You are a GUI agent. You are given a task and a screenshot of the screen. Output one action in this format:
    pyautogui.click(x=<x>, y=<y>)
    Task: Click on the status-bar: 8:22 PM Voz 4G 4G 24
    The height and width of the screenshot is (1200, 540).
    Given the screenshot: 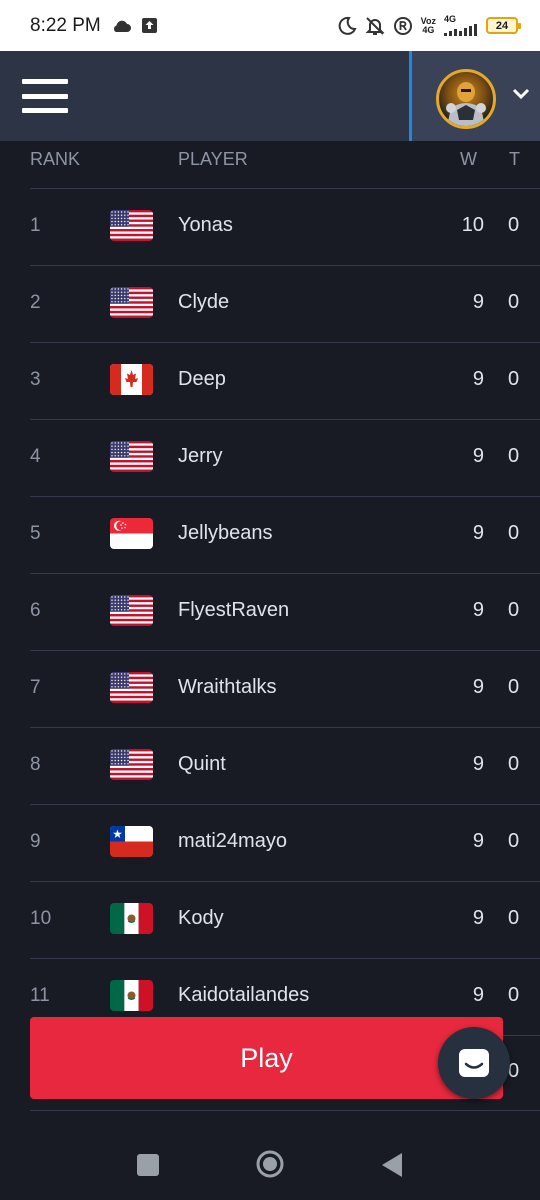 What is the action you would take?
    pyautogui.click(x=270, y=25)
    